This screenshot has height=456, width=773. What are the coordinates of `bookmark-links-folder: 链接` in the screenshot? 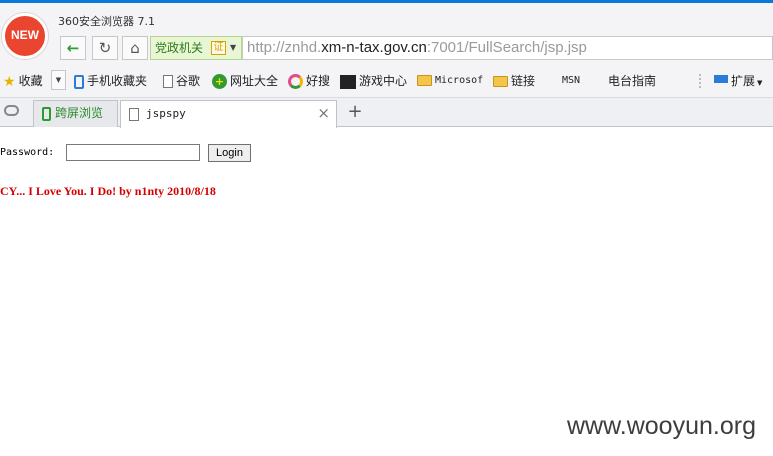 It's located at (514, 81).